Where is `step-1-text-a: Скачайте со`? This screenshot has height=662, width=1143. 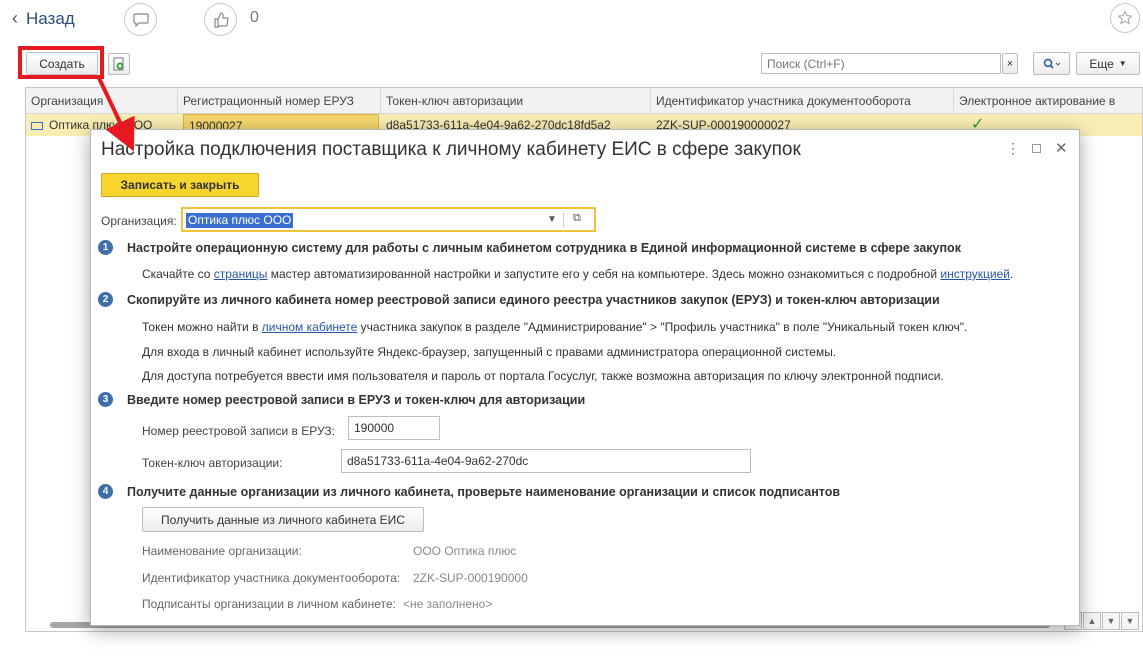
step-1-text-a: Скачайте со is located at coordinates (178, 274).